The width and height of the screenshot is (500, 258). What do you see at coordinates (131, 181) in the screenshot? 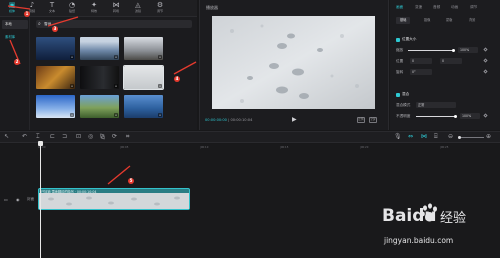
I see `annotation-badge-5: 5` at bounding box center [131, 181].